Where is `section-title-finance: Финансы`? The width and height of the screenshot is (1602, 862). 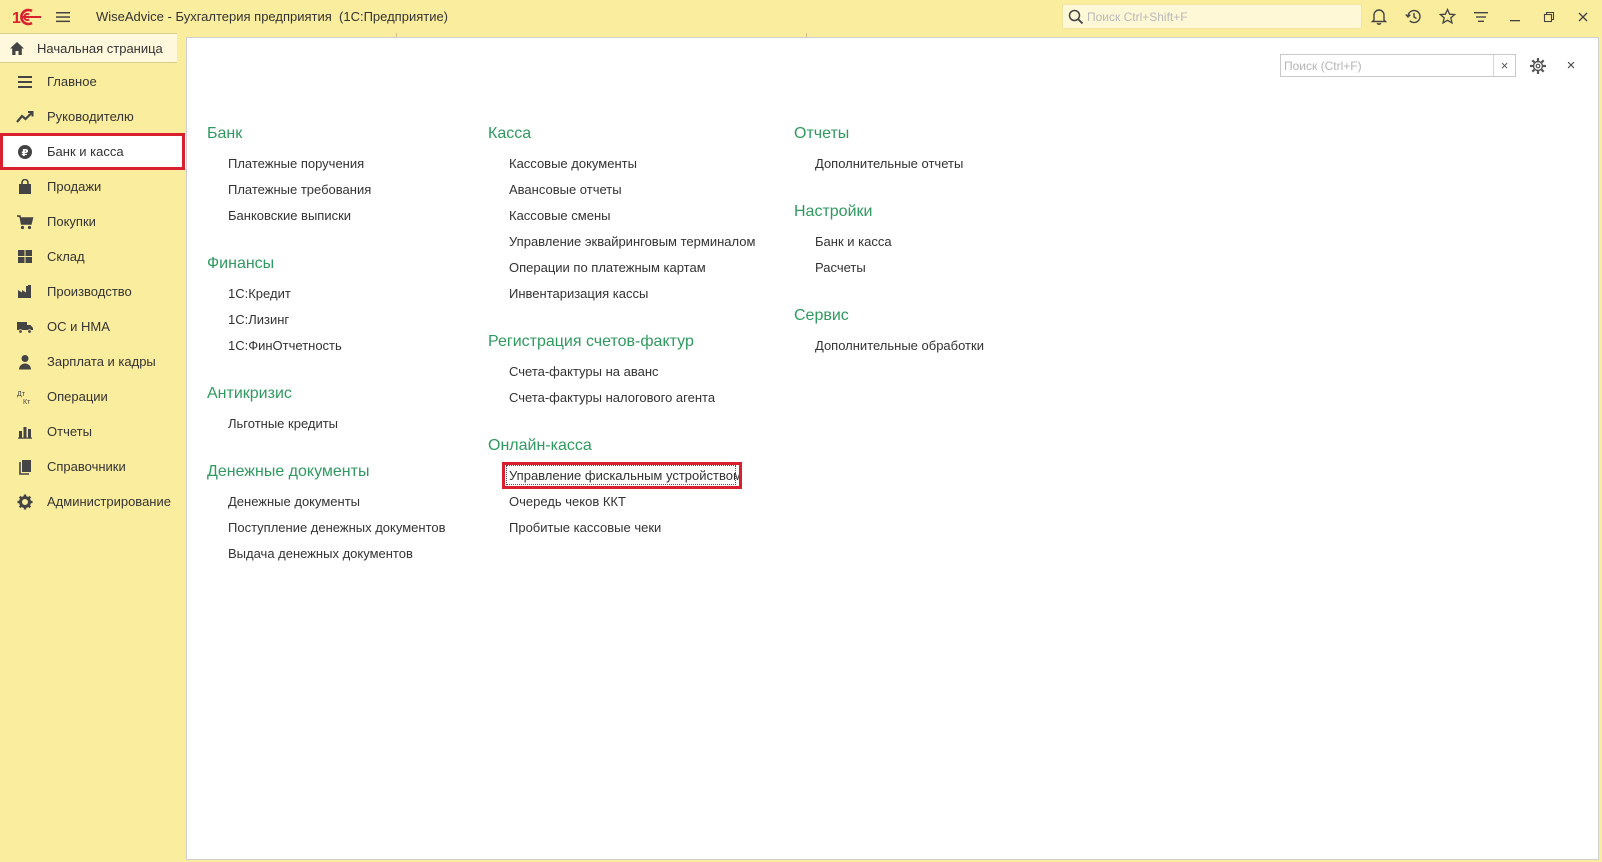
section-title-finance: Финансы is located at coordinates (241, 263).